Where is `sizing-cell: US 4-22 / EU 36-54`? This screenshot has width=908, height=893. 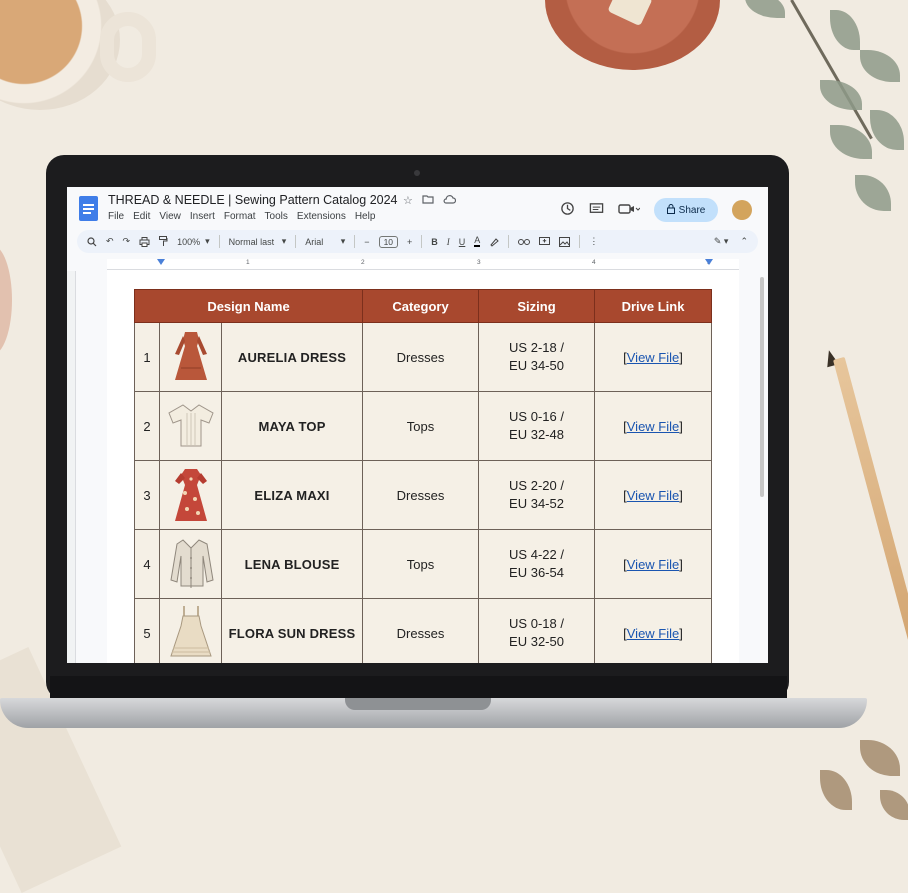 sizing-cell: US 4-22 / EU 36-54 is located at coordinates (537, 564).